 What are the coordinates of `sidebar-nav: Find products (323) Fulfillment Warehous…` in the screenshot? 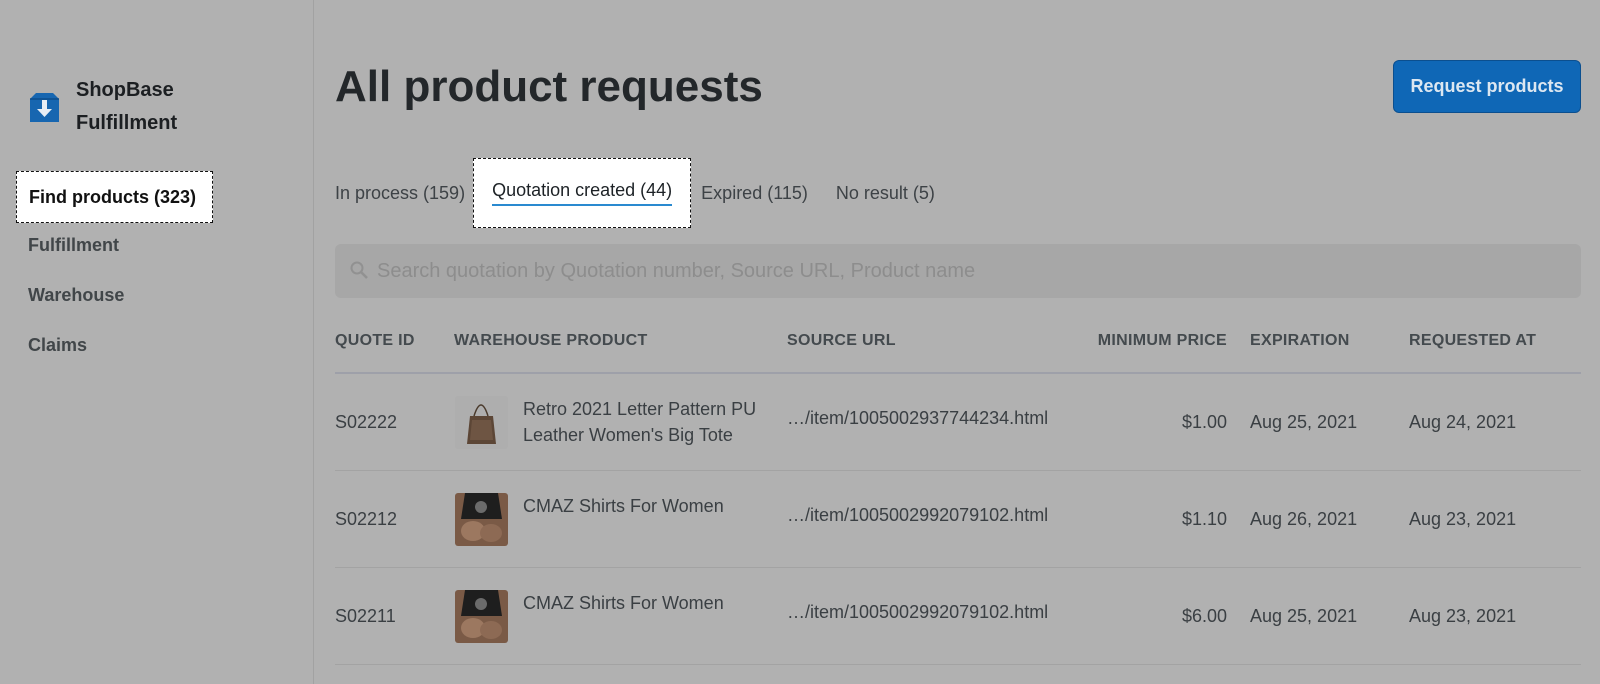 It's located at (156, 272).